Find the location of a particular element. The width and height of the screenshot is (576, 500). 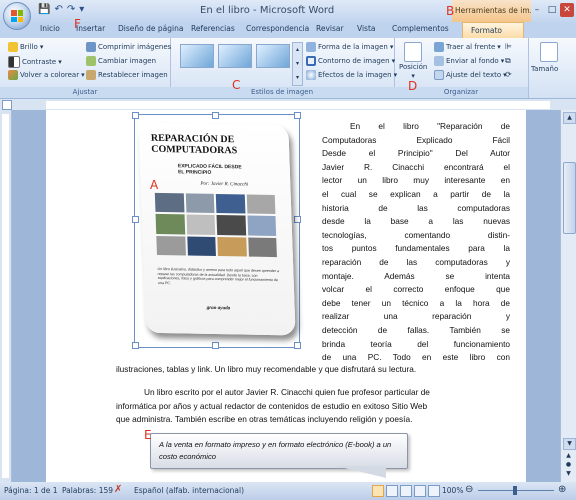

book-cover-cta: gran ayuda is located at coordinates (218, 308).